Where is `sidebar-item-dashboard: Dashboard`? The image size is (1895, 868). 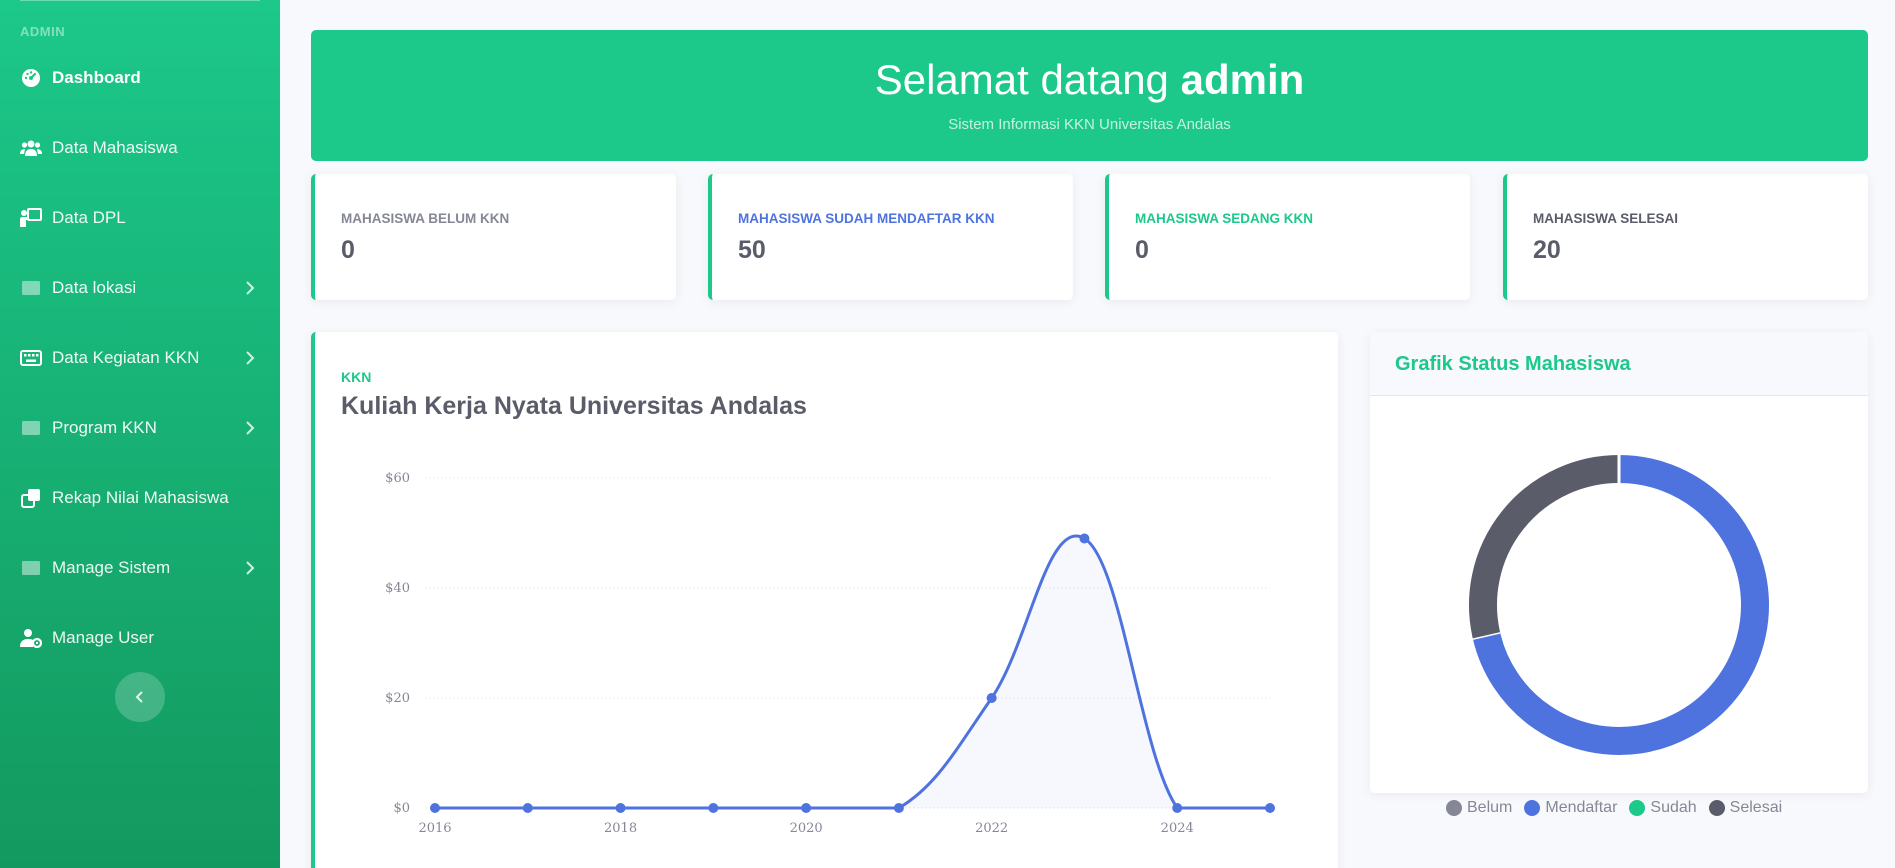
sidebar-item-dashboard: Dashboard is located at coordinates (140, 78).